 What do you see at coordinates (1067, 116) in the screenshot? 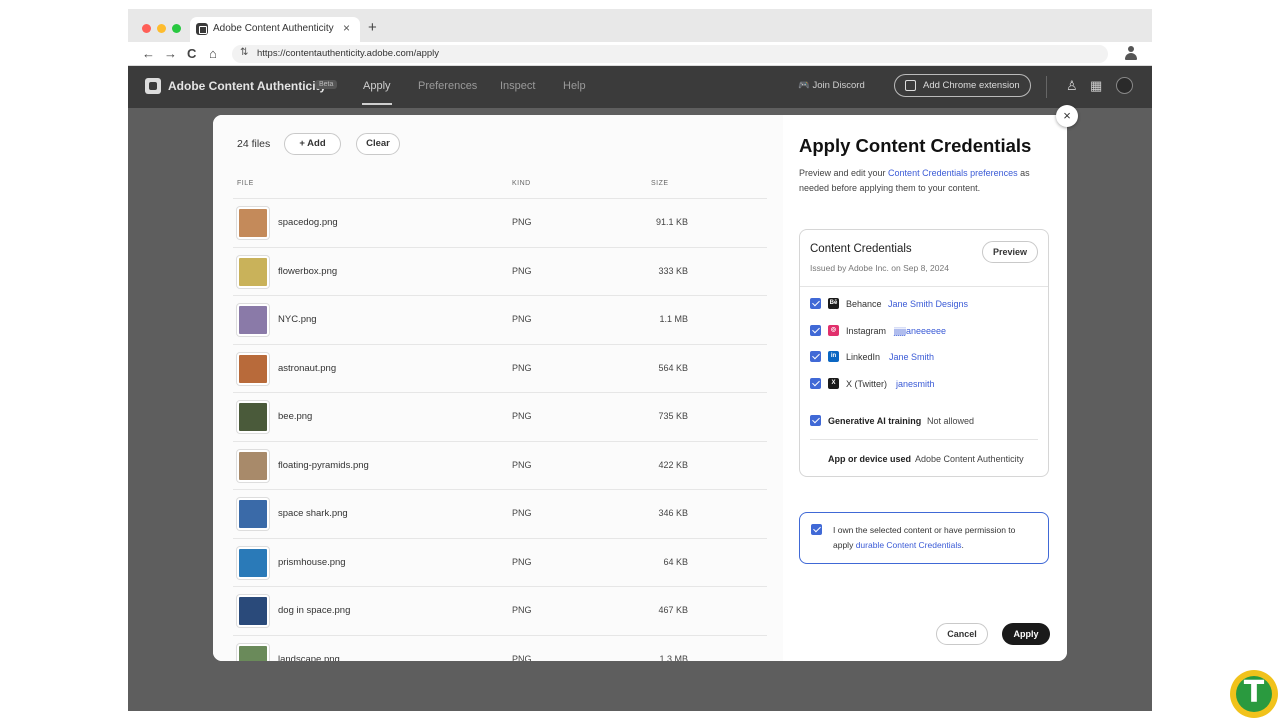
I see `modal-close-icon: ×` at bounding box center [1067, 116].